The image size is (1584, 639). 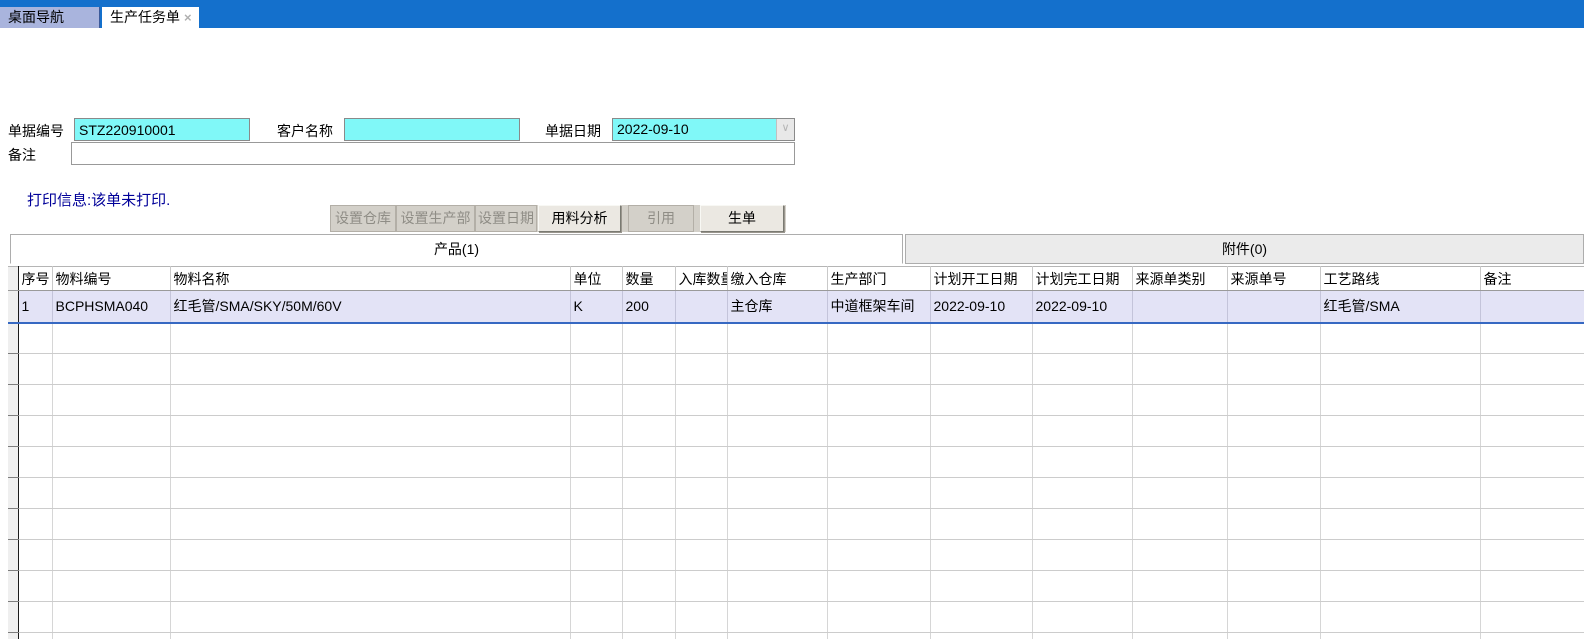 What do you see at coordinates (13, 278) in the screenshot?
I see `row-indicator-header` at bounding box center [13, 278].